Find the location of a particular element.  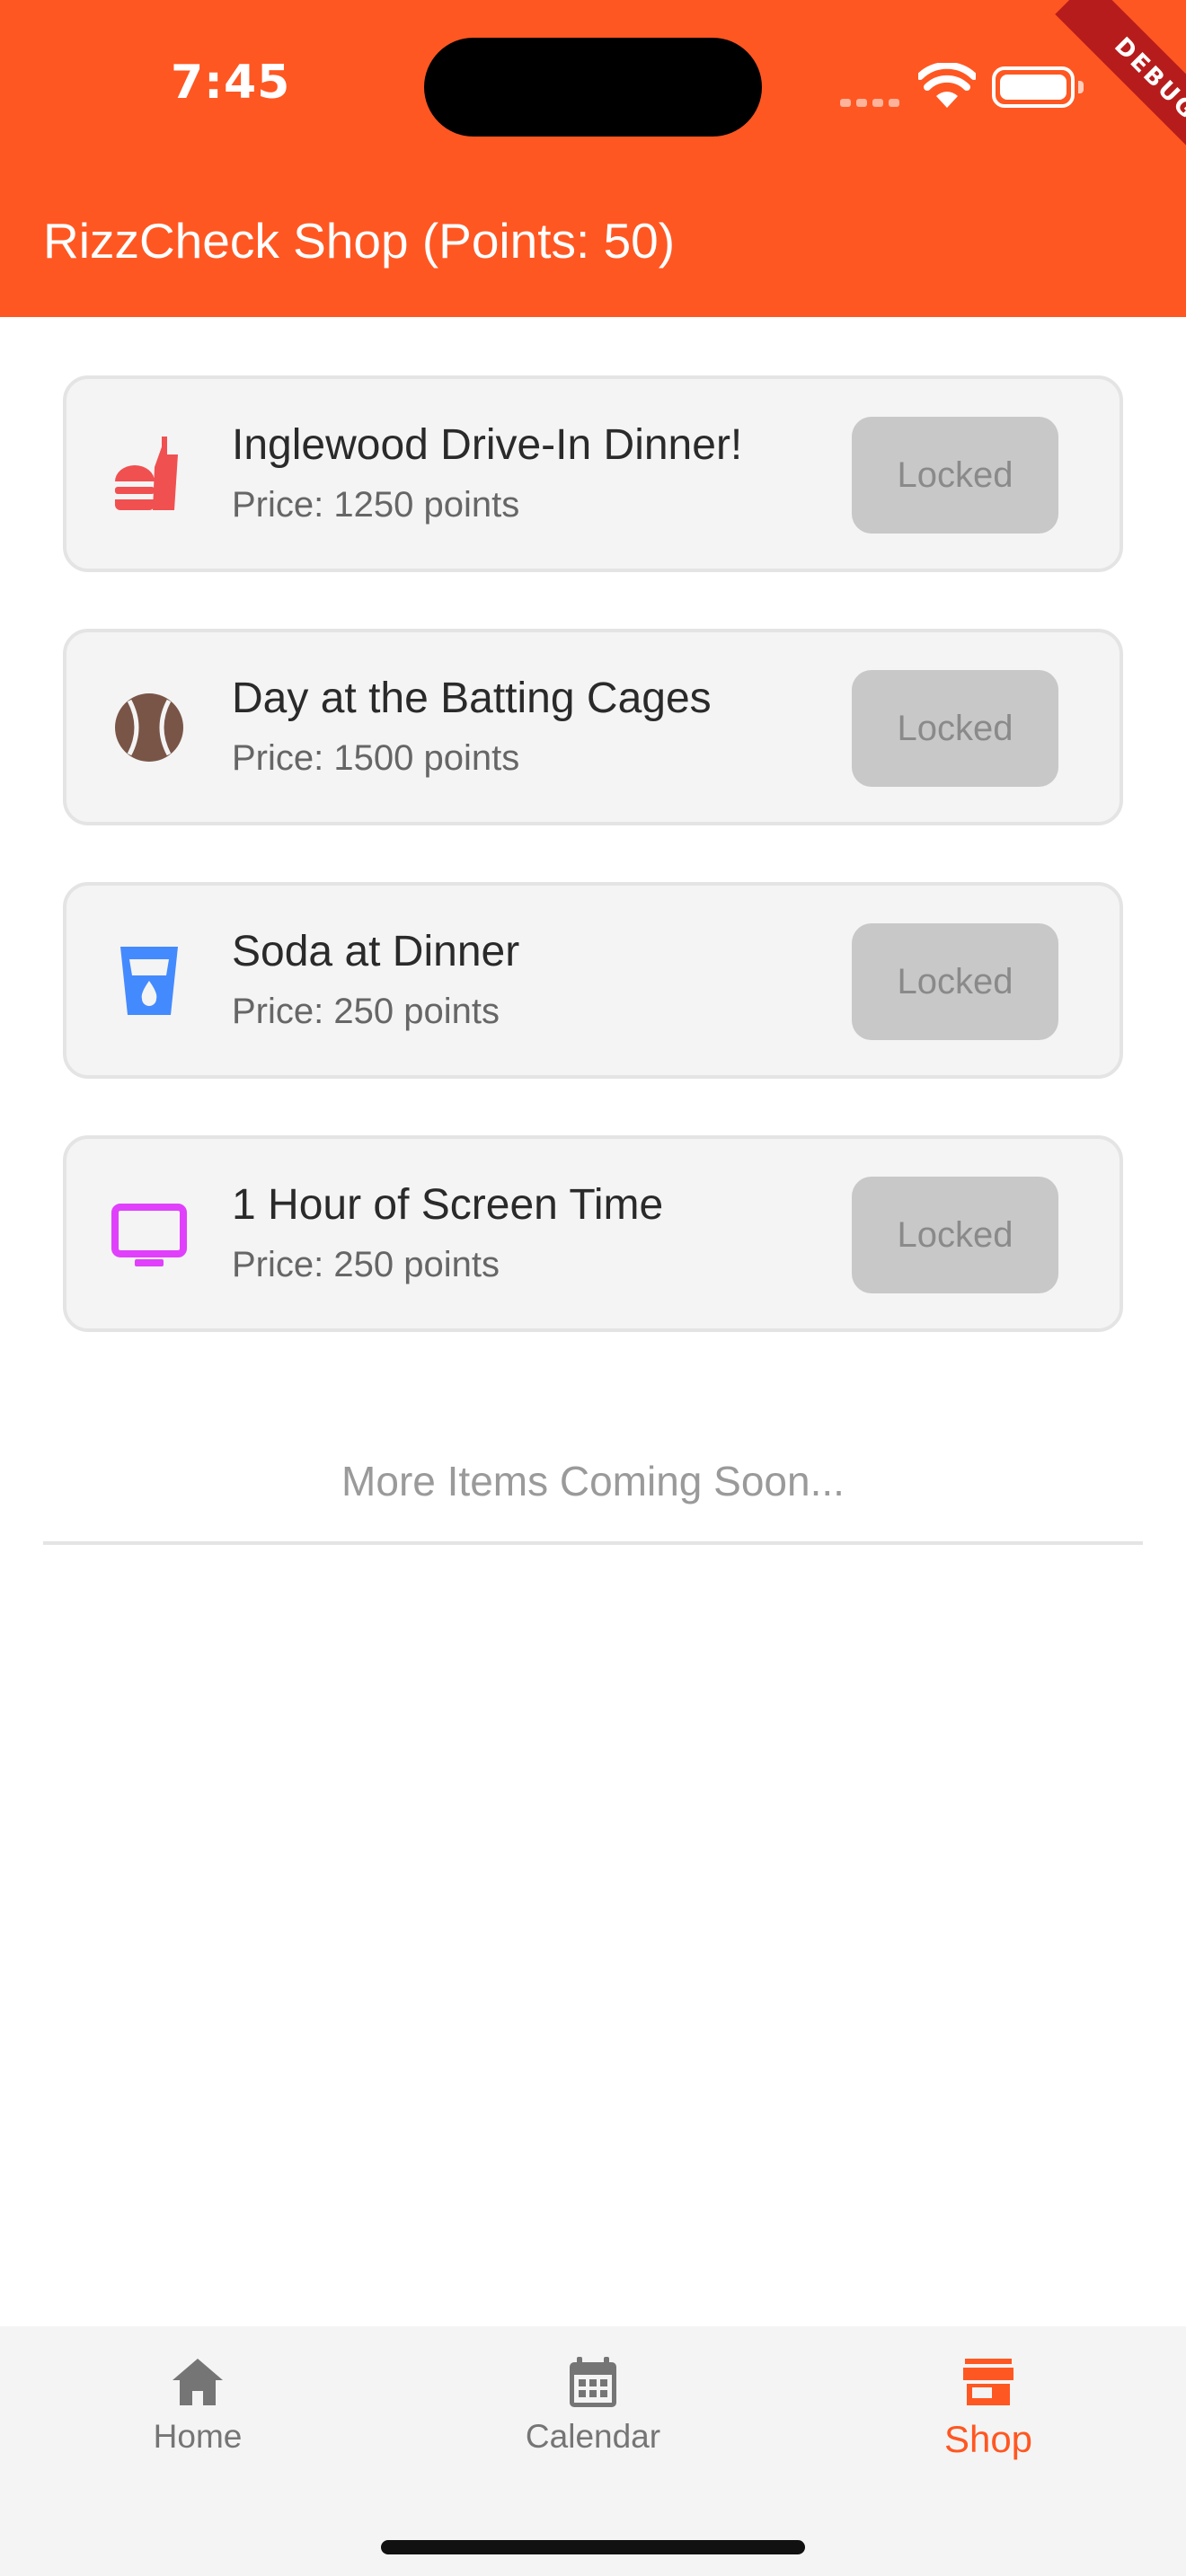

nav-label-home: Home is located at coordinates (198, 2436).